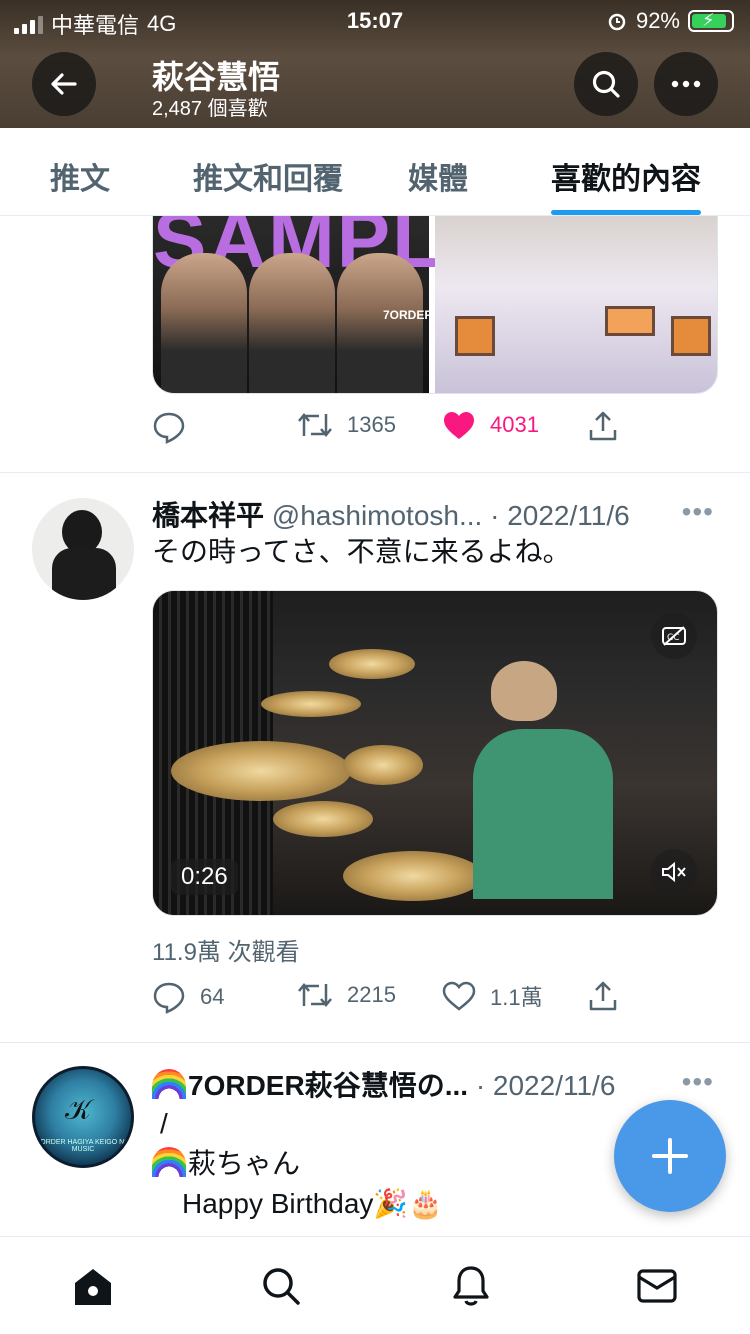 This screenshot has width=750, height=1334. What do you see at coordinates (375, 1285) in the screenshot?
I see `bottom-nav` at bounding box center [375, 1285].